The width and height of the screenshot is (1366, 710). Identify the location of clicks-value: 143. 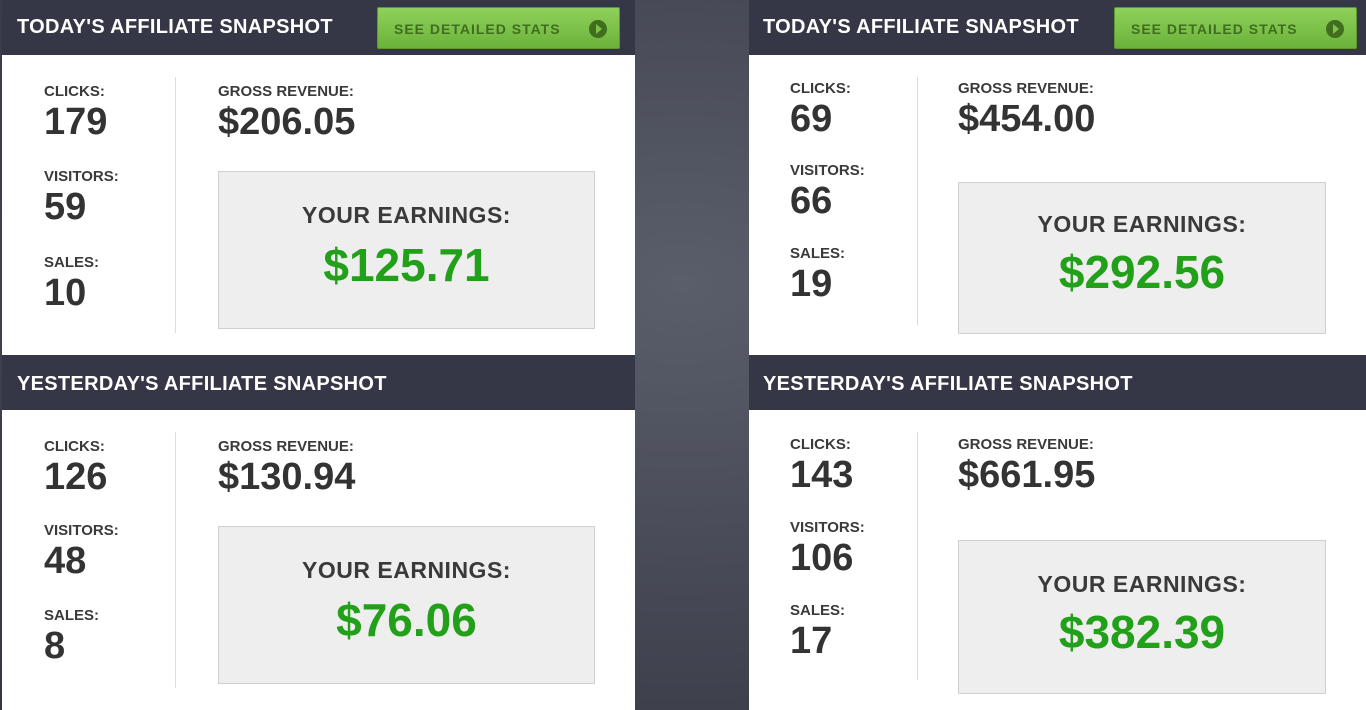
(822, 475).